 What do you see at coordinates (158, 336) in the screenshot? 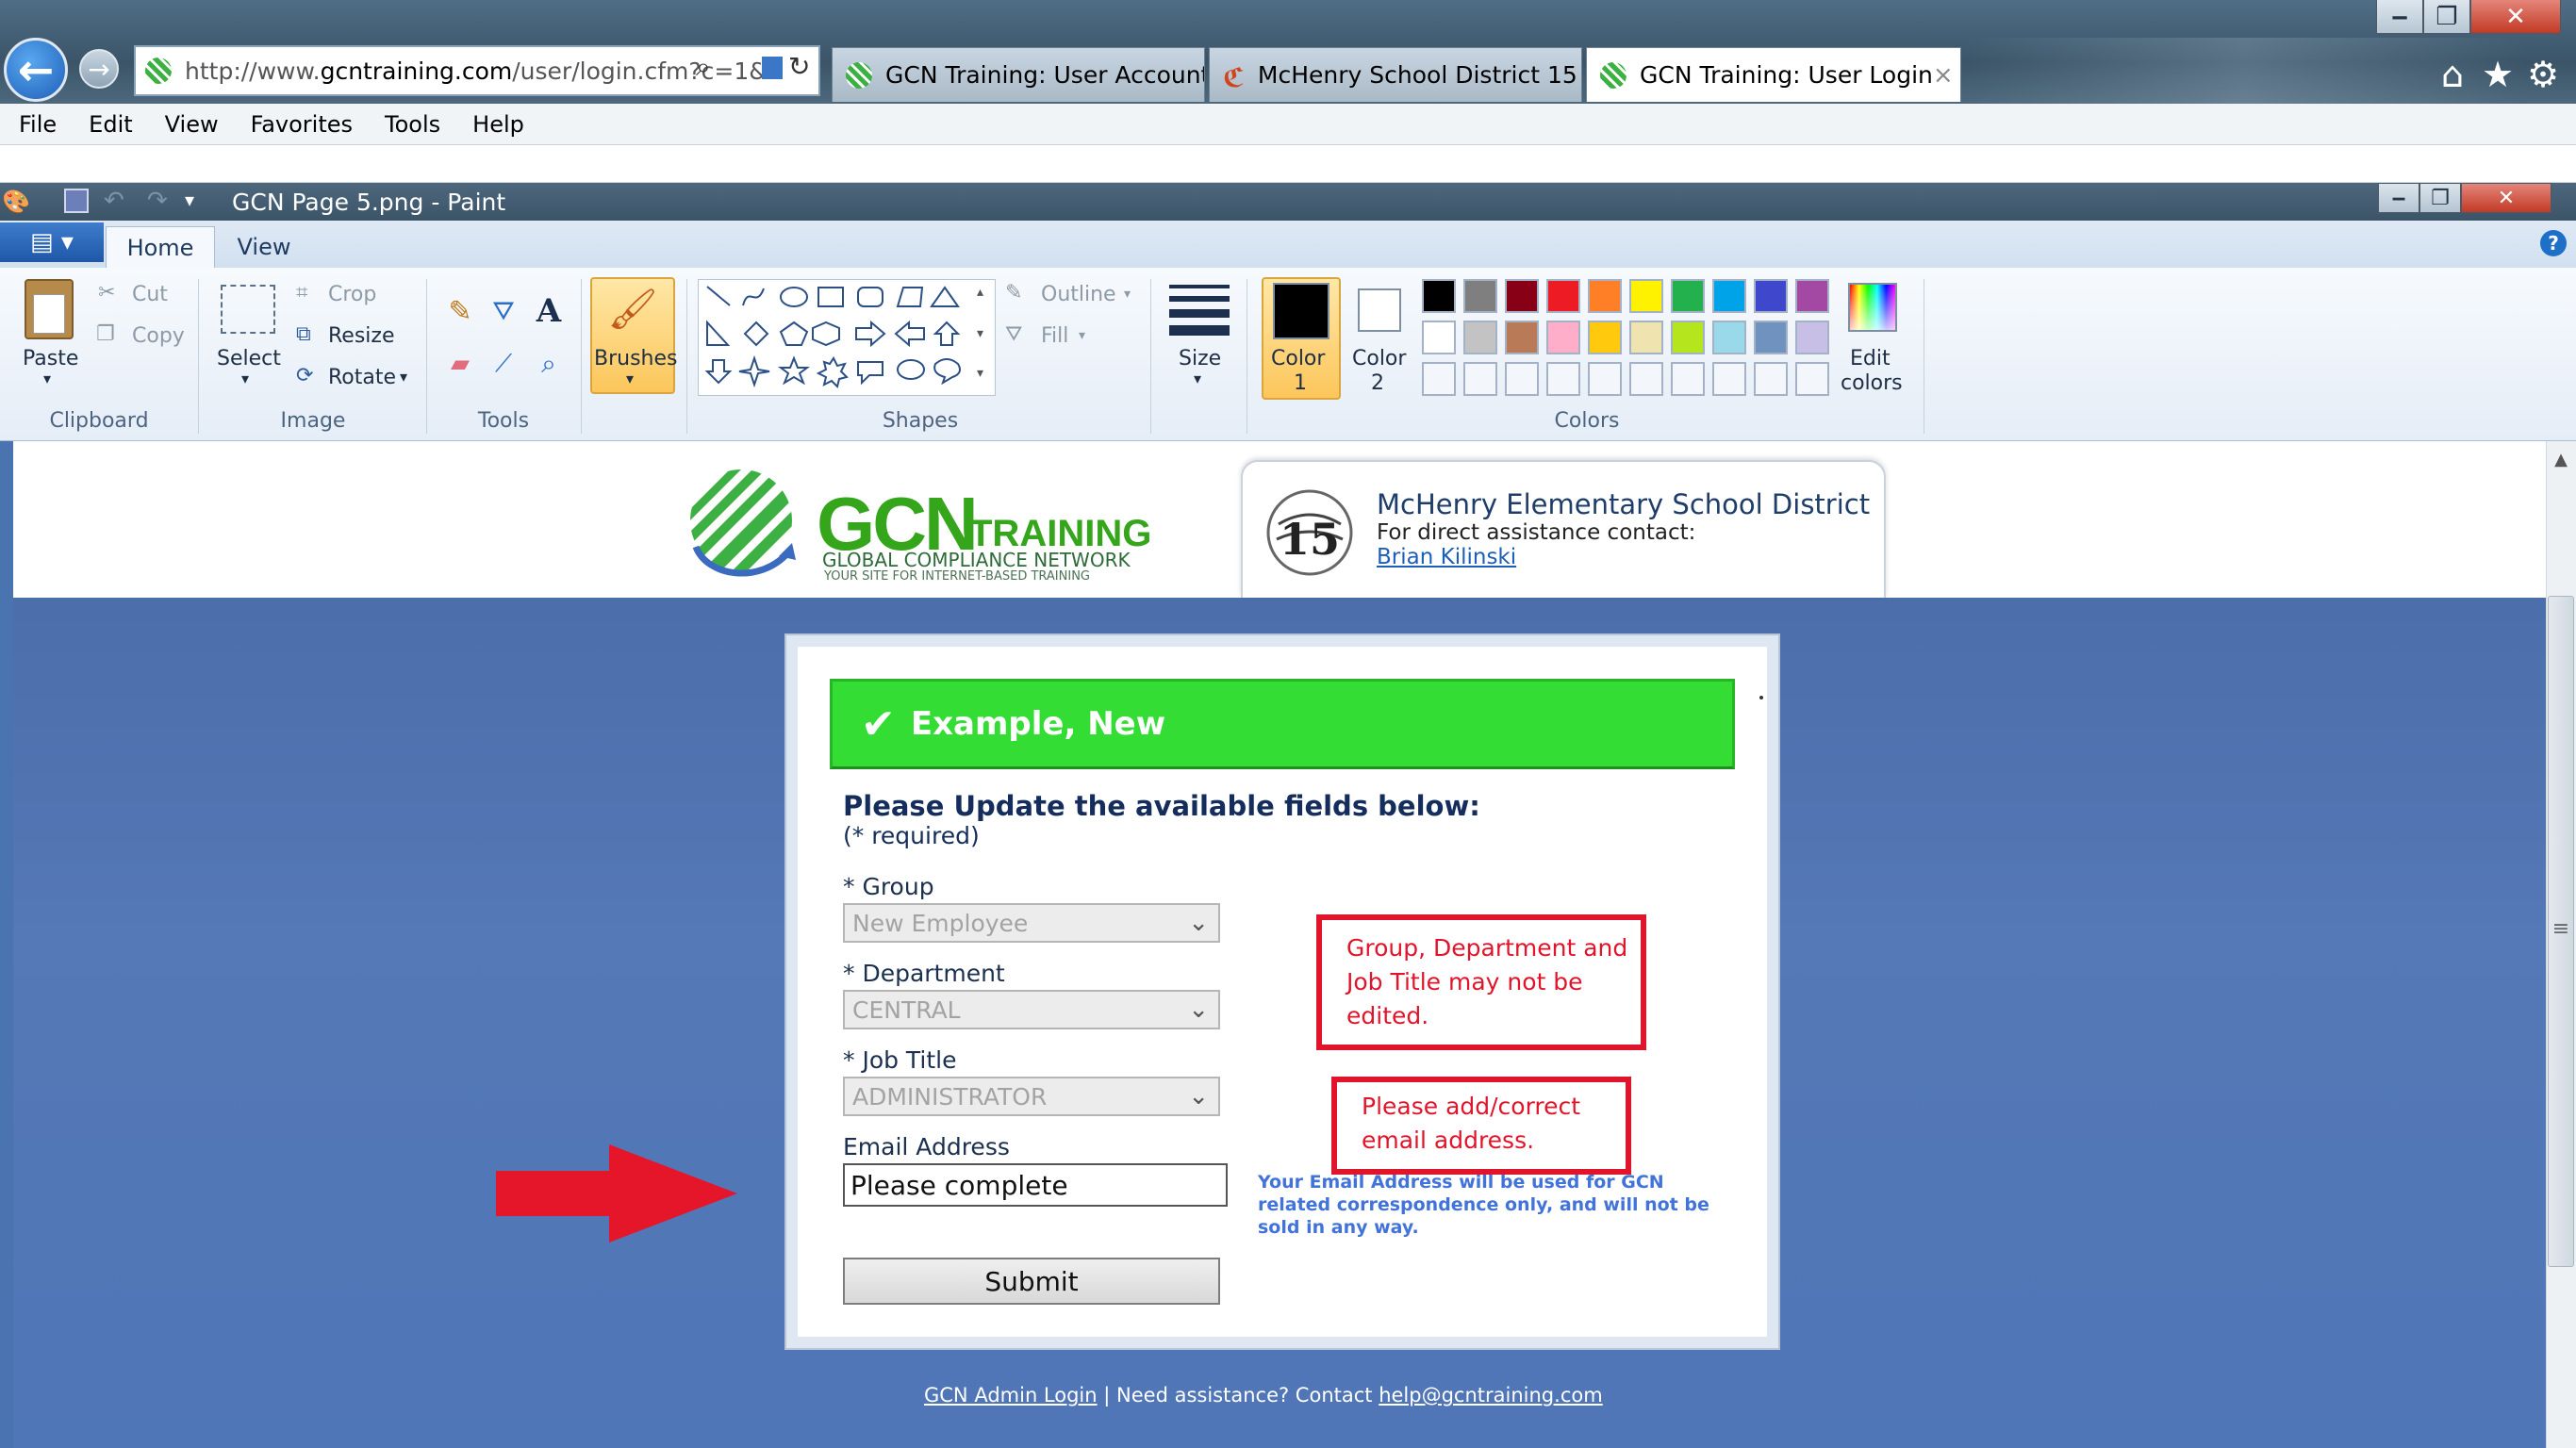
I see `copy-button: Copy` at bounding box center [158, 336].